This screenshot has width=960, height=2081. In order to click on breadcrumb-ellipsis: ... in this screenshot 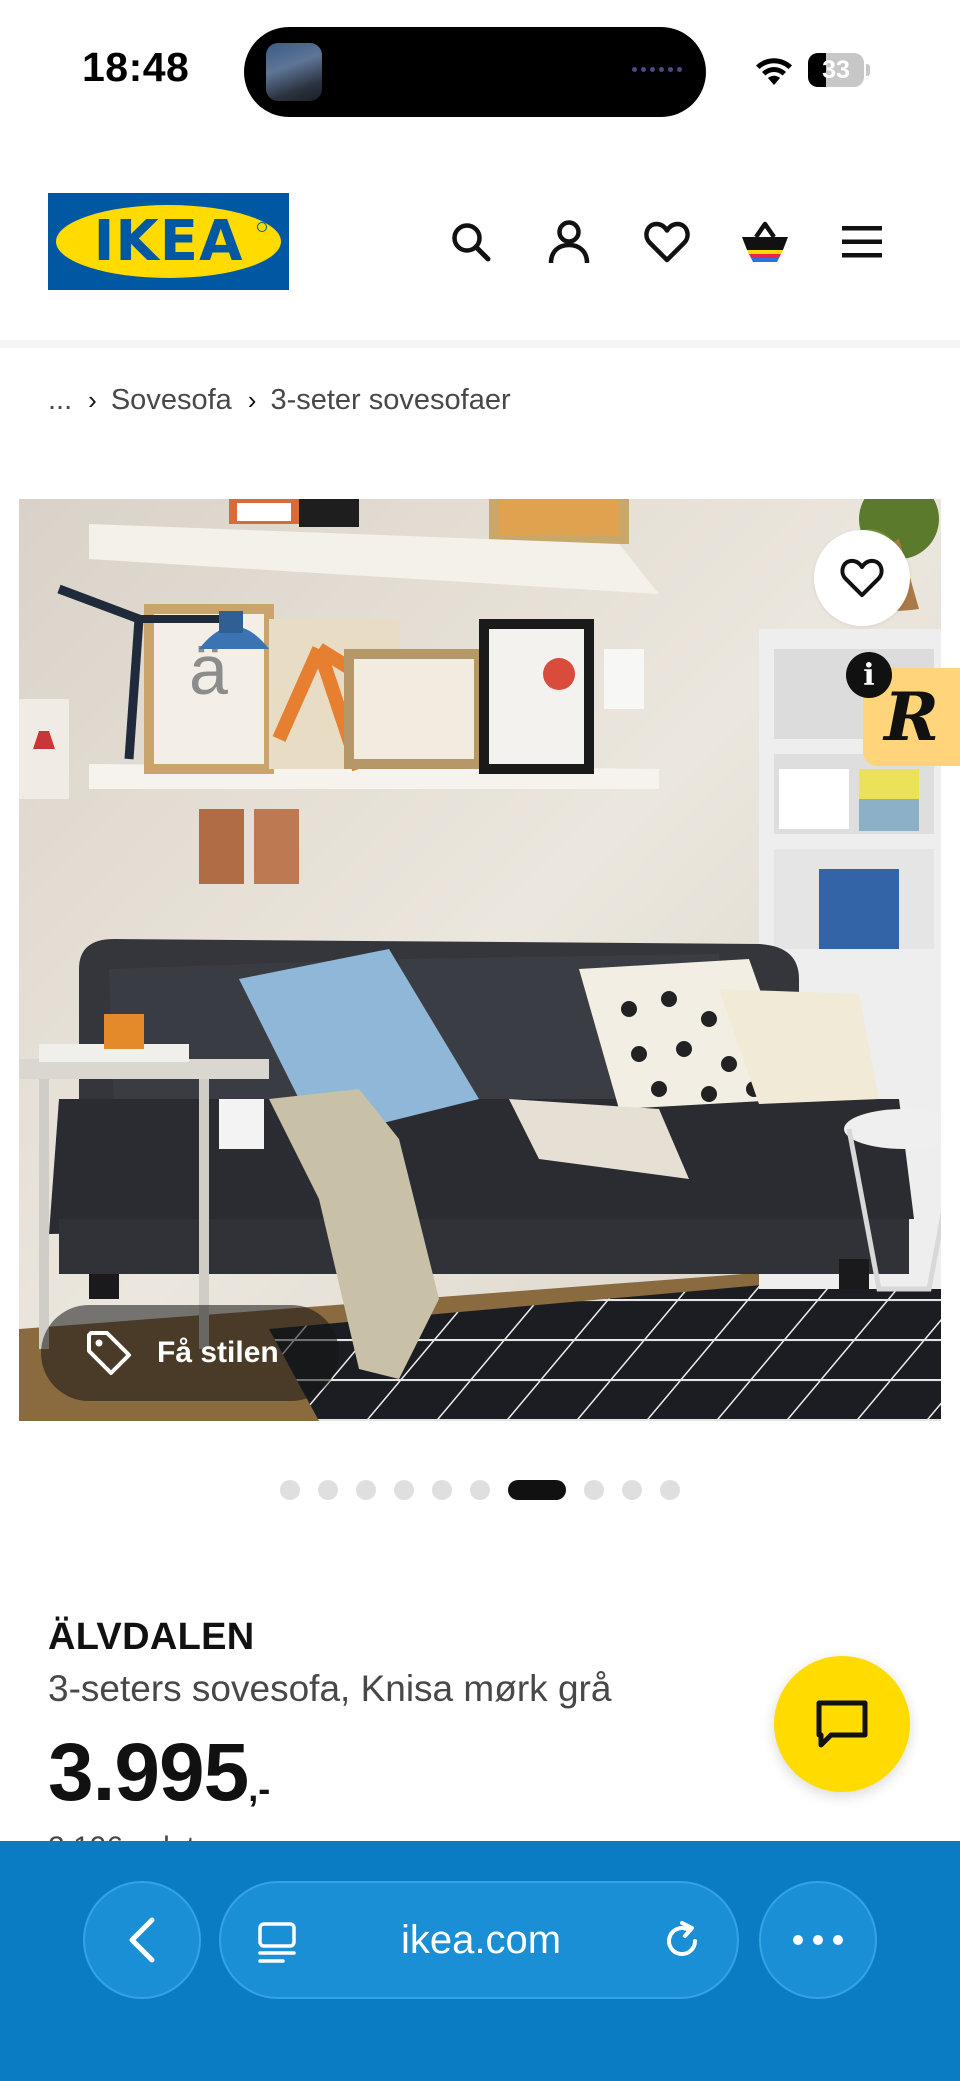, I will do `click(60, 400)`.